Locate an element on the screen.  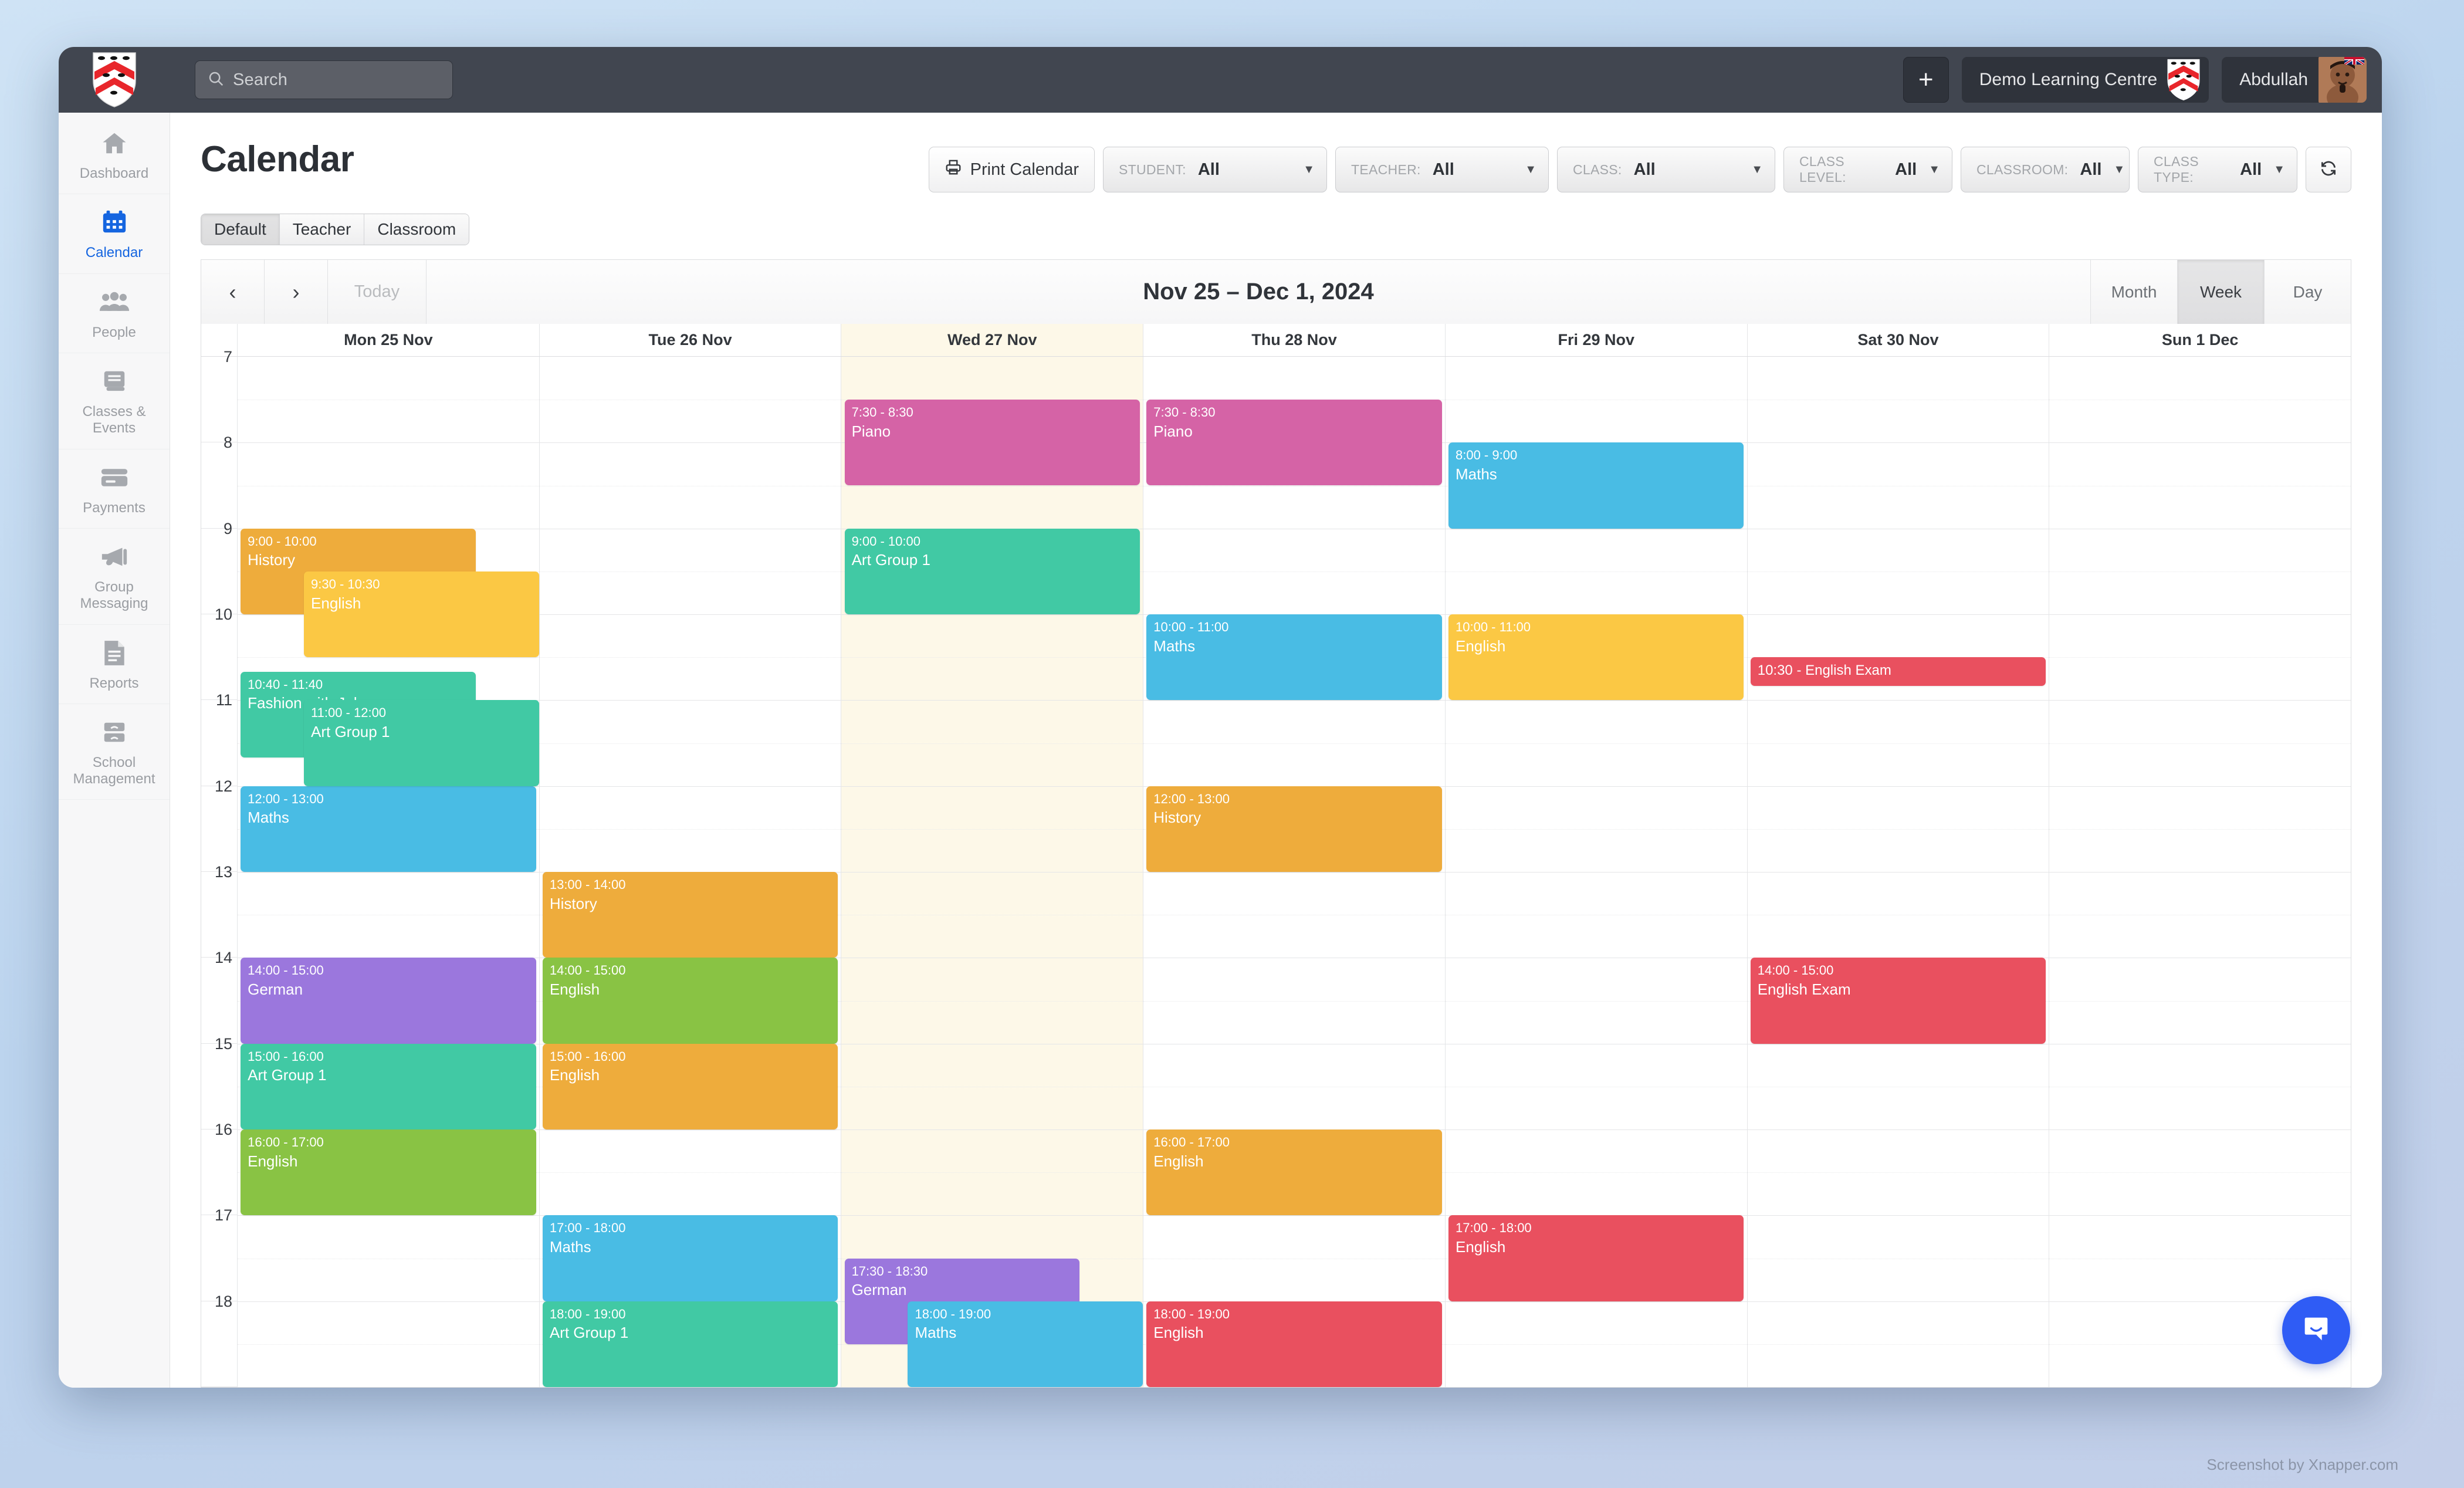
event-title: Art Group 1 is located at coordinates (351, 732).